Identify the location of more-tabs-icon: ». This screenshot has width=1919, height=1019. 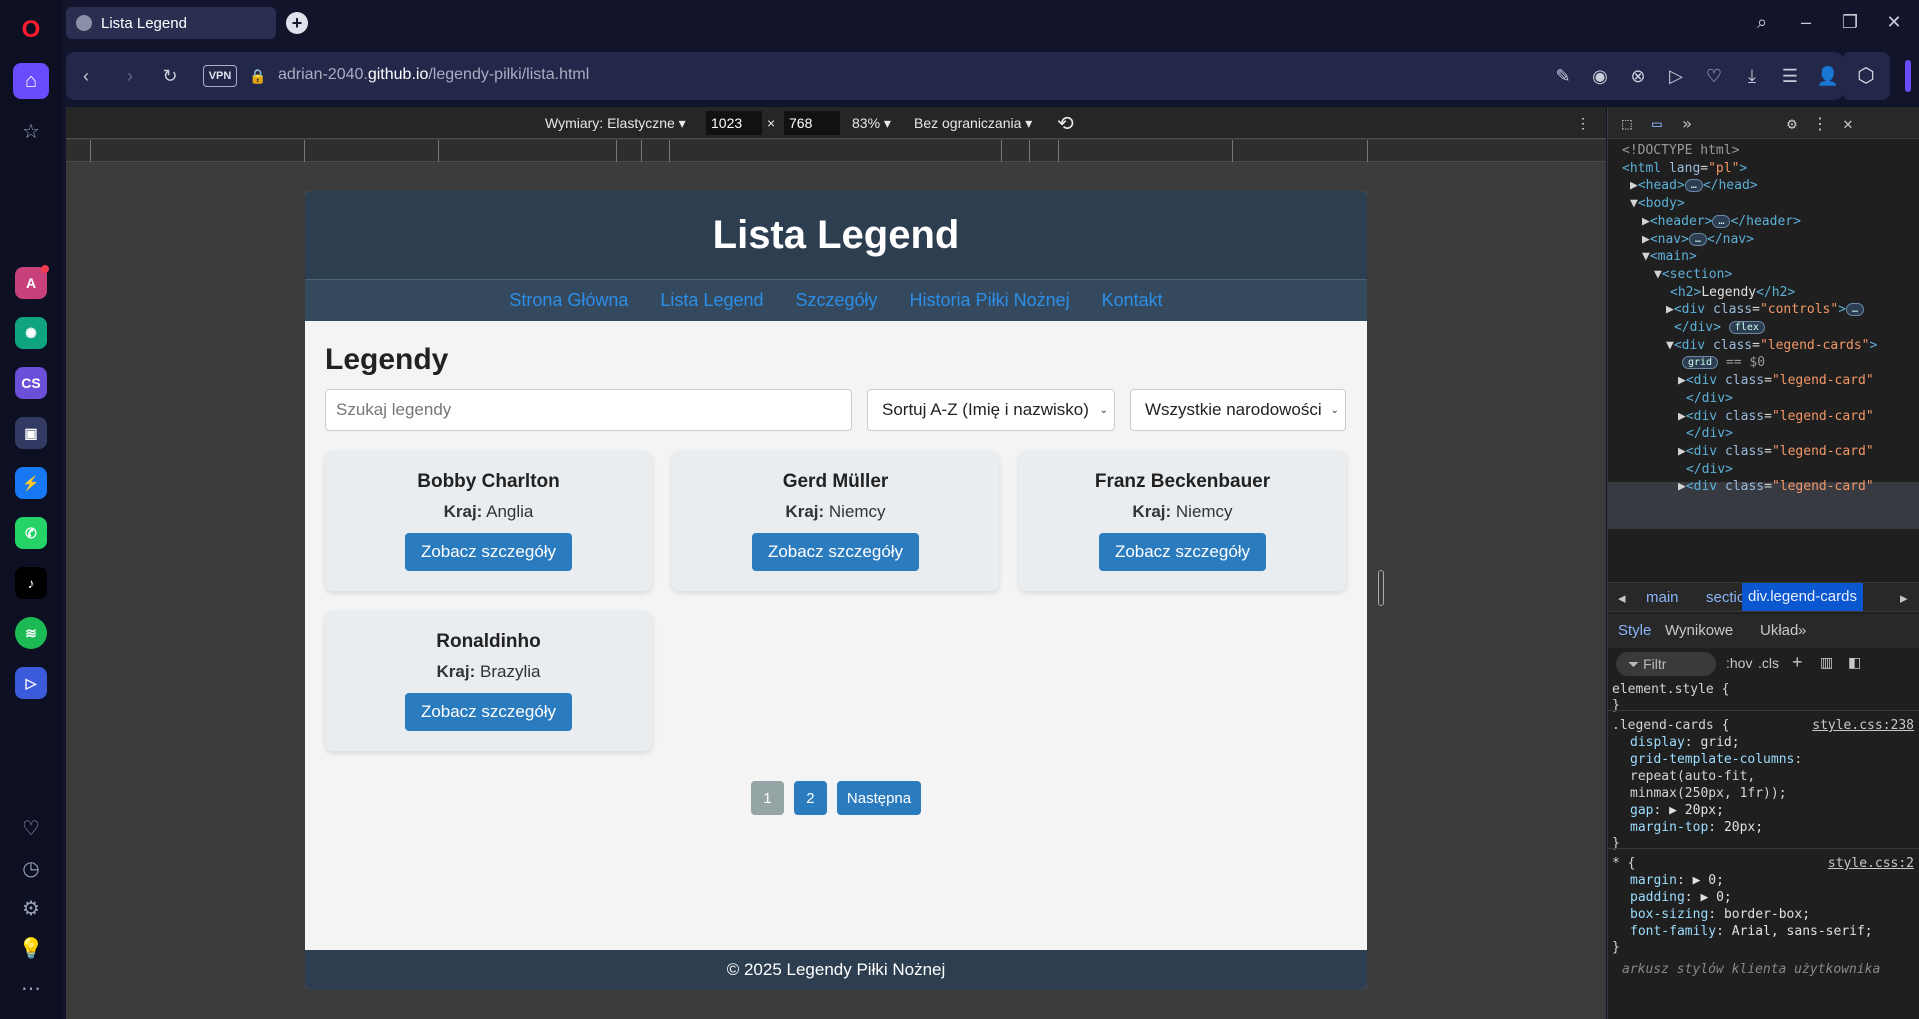
(1687, 124).